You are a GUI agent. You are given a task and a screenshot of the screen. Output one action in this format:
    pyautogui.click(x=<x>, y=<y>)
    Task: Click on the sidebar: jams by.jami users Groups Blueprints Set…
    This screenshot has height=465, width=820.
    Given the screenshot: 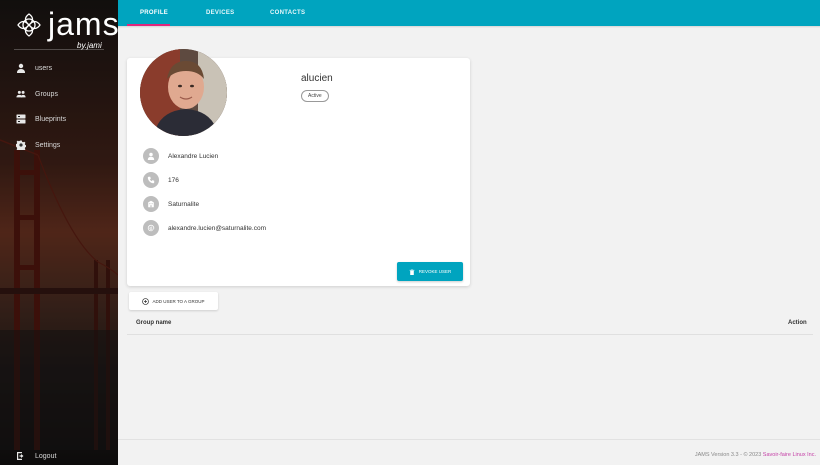 What is the action you would take?
    pyautogui.click(x=59, y=232)
    